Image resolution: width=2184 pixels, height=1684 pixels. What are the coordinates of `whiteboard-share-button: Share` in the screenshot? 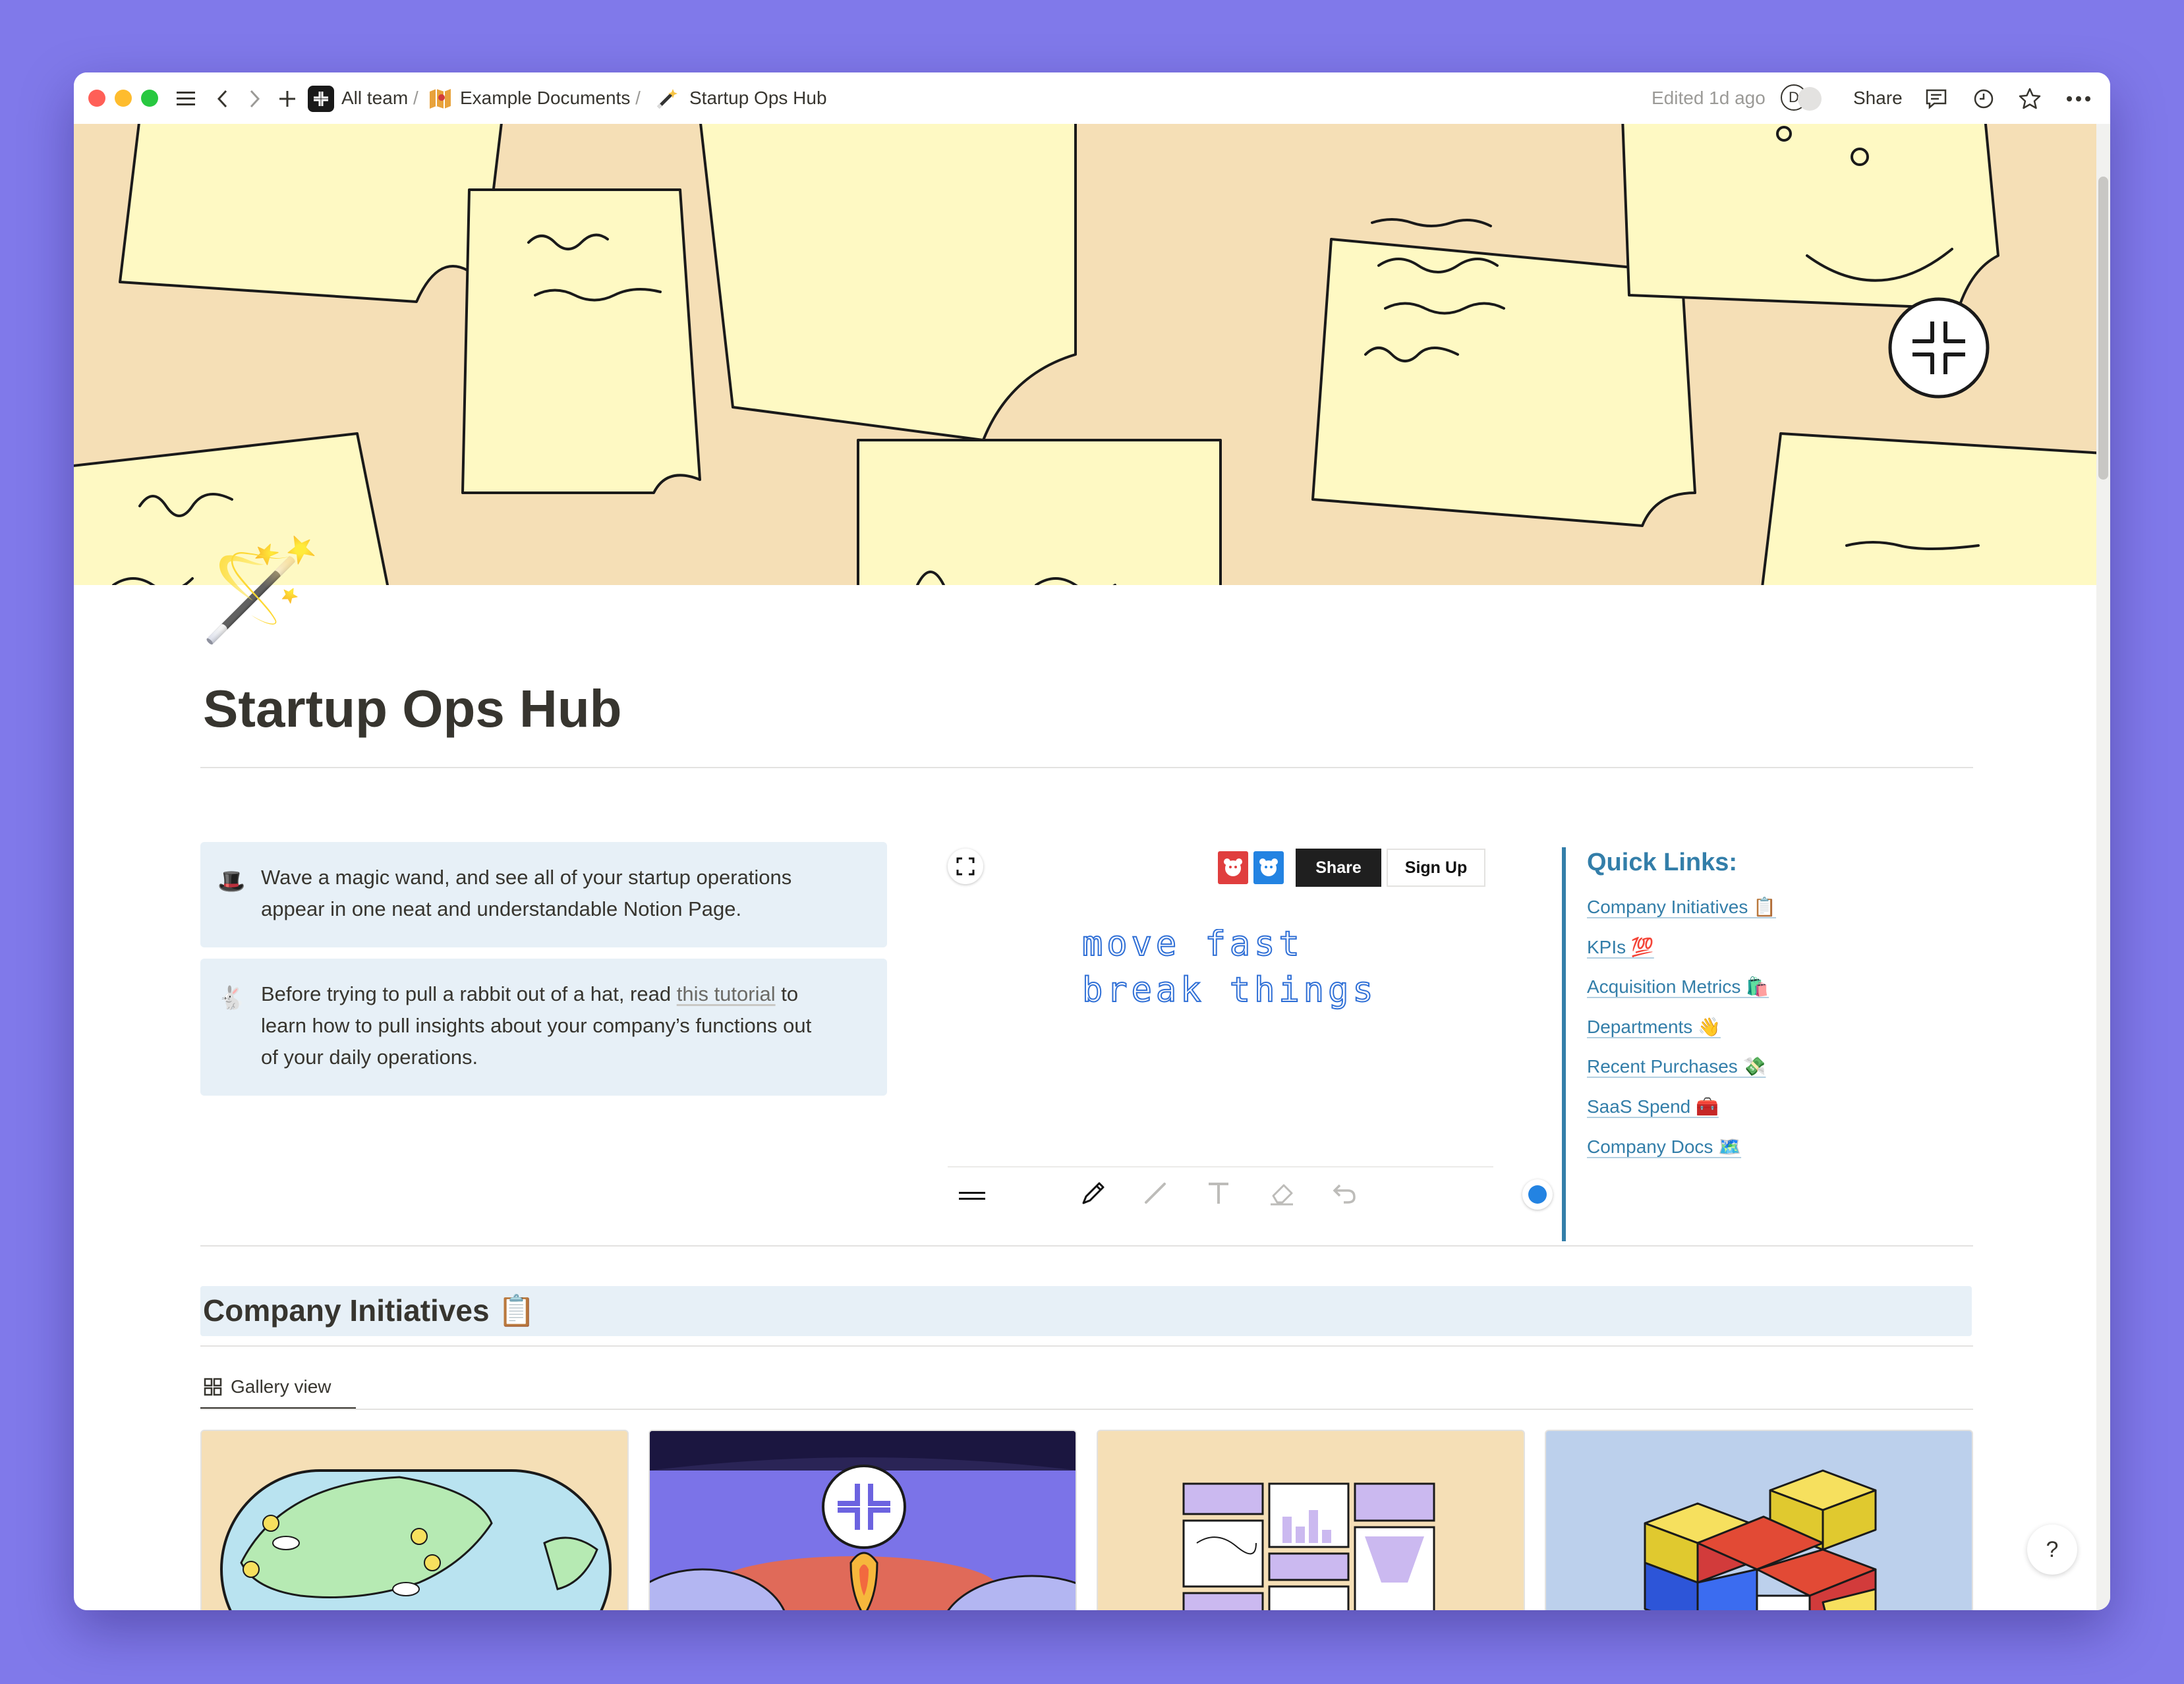 It's located at (1338, 868).